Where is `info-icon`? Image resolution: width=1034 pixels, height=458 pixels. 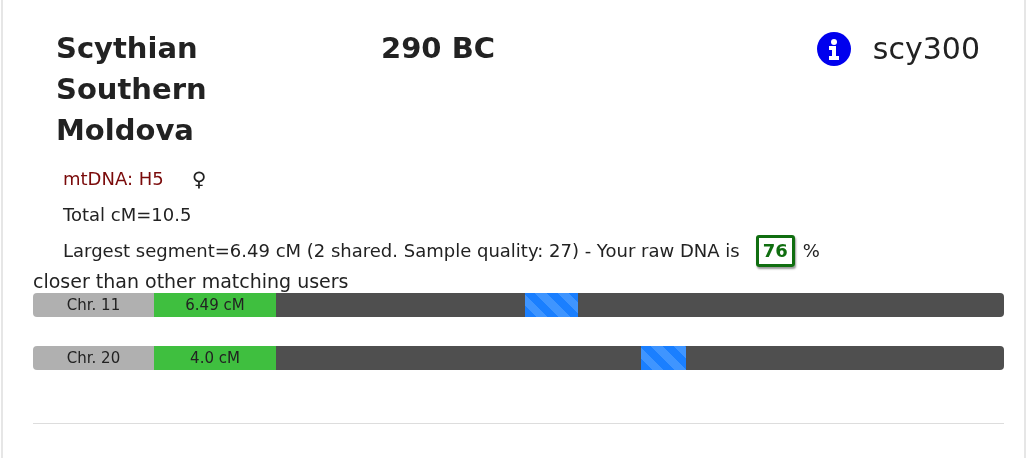 info-icon is located at coordinates (833, 48).